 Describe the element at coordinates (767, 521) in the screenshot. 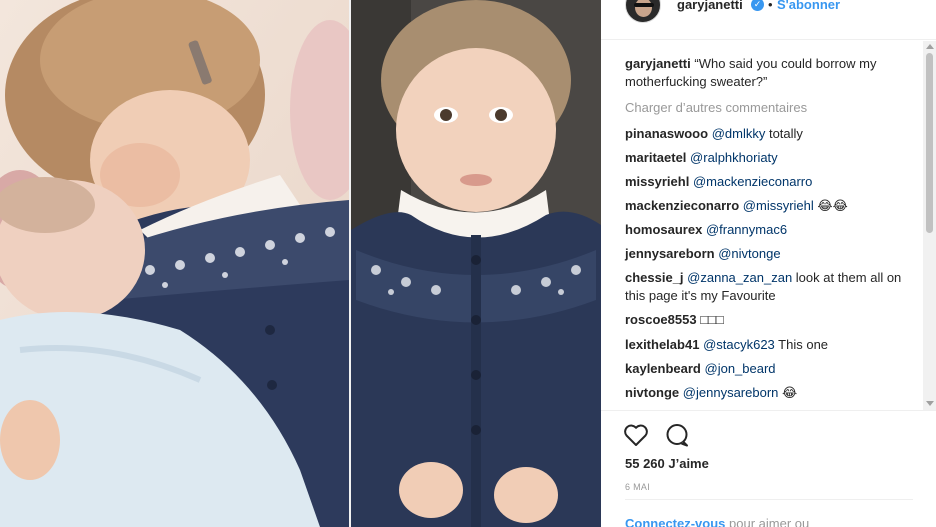

I see `login-prompt-text: pour aimer ou` at that location.